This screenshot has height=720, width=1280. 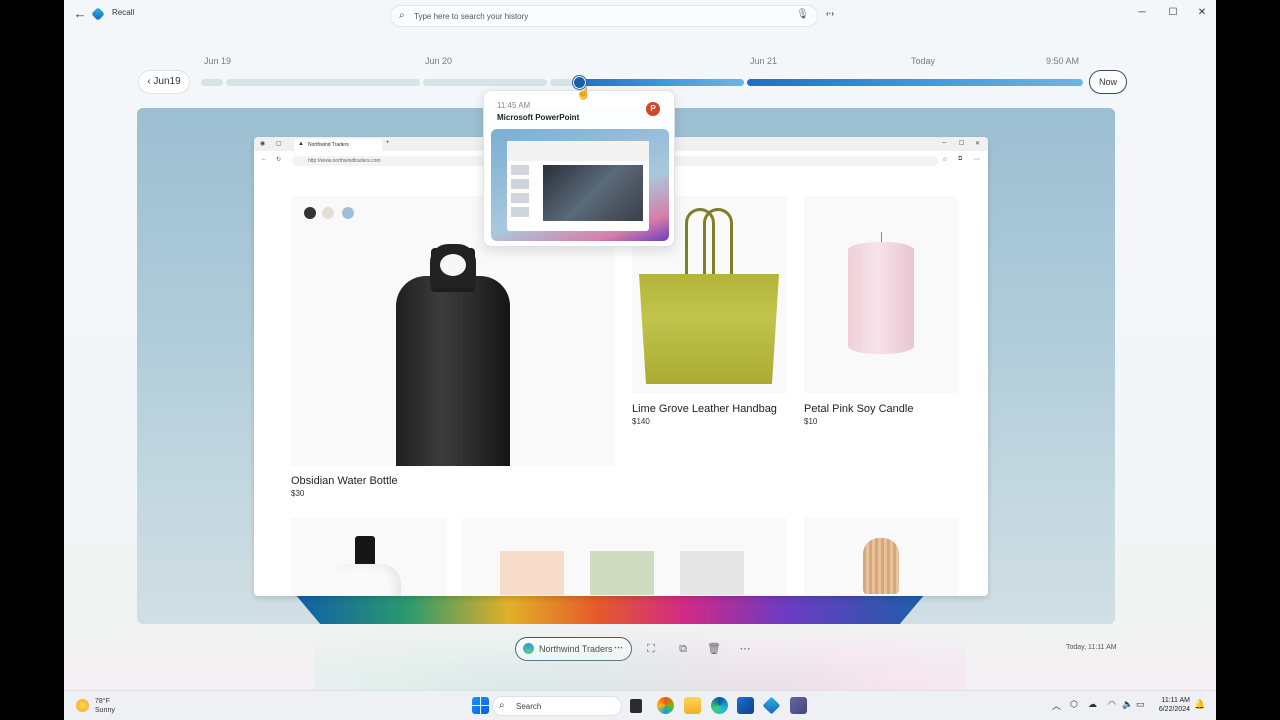 What do you see at coordinates (945, 160) in the screenshot?
I see `favorites-icon: ☆` at bounding box center [945, 160].